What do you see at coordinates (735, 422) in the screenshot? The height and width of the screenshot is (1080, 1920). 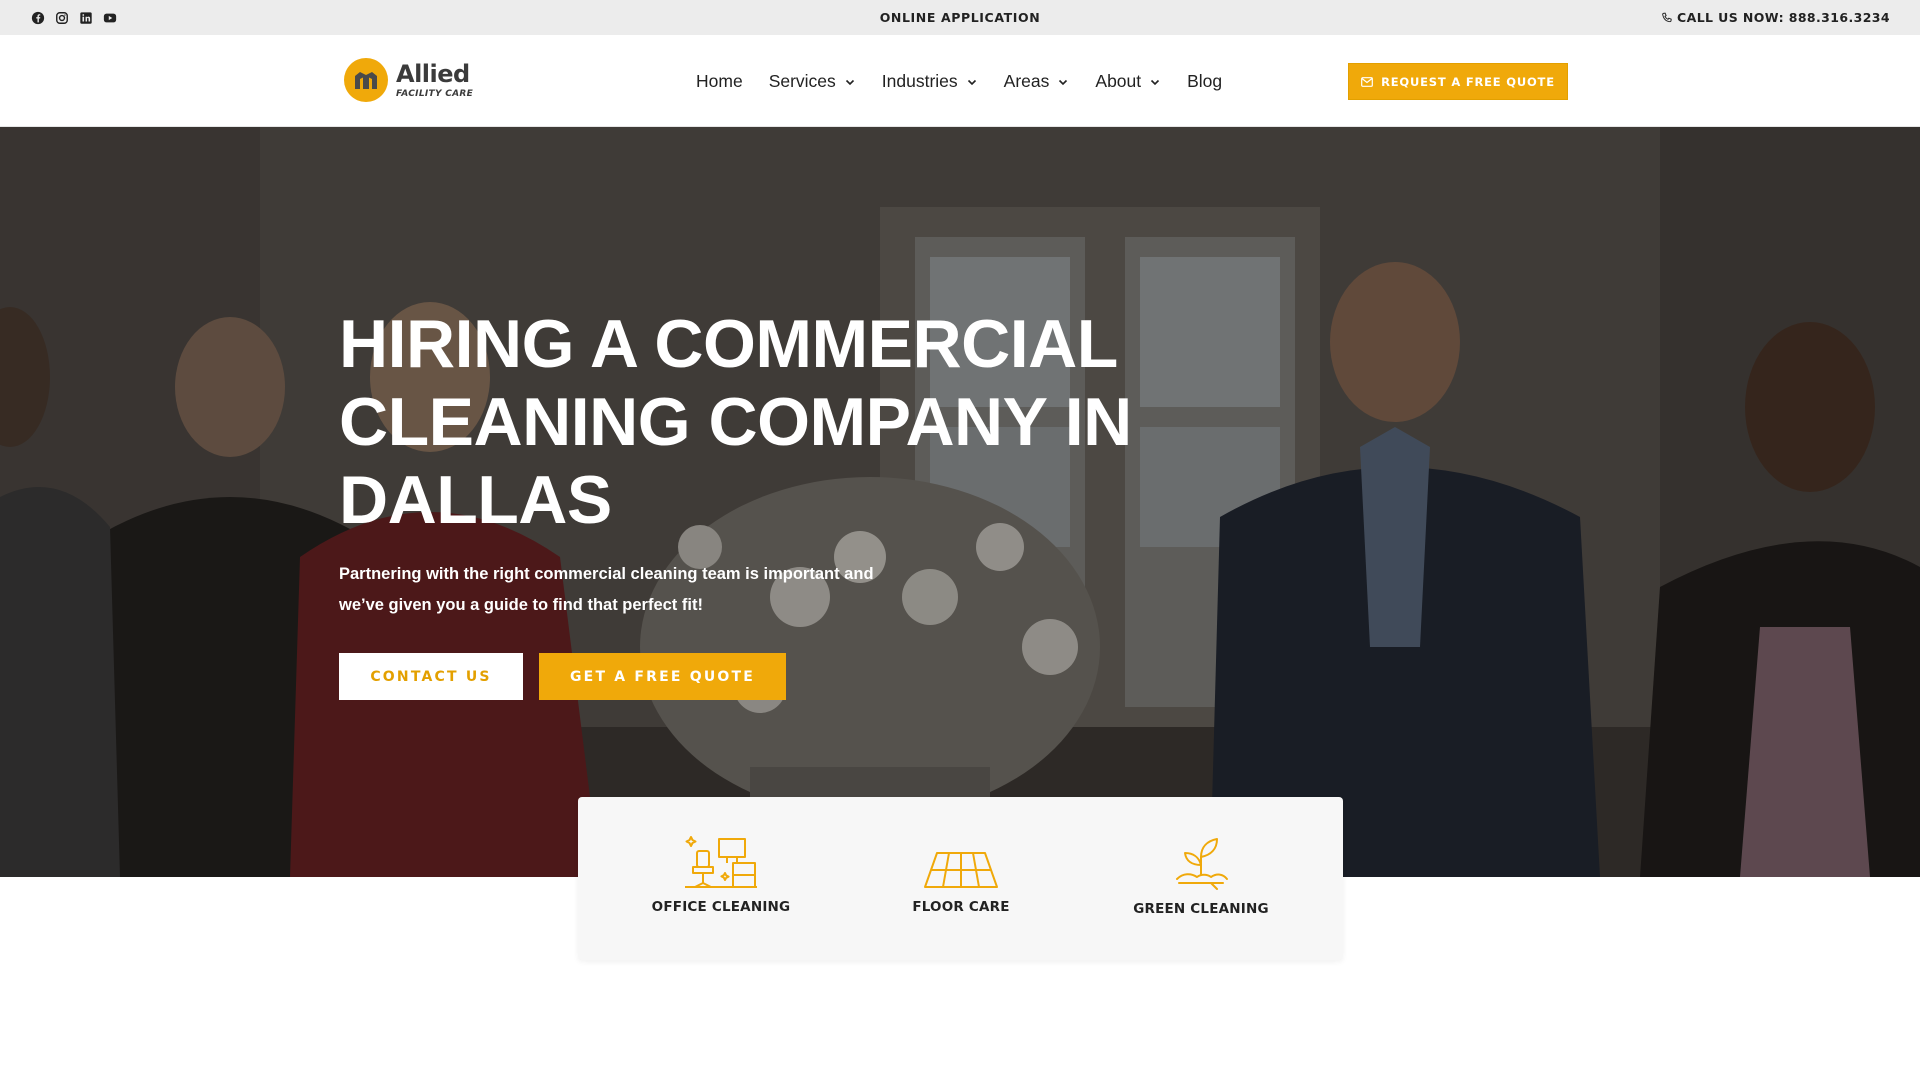 I see `hero-title-line-2: CLEANING COMPANY IN` at bounding box center [735, 422].